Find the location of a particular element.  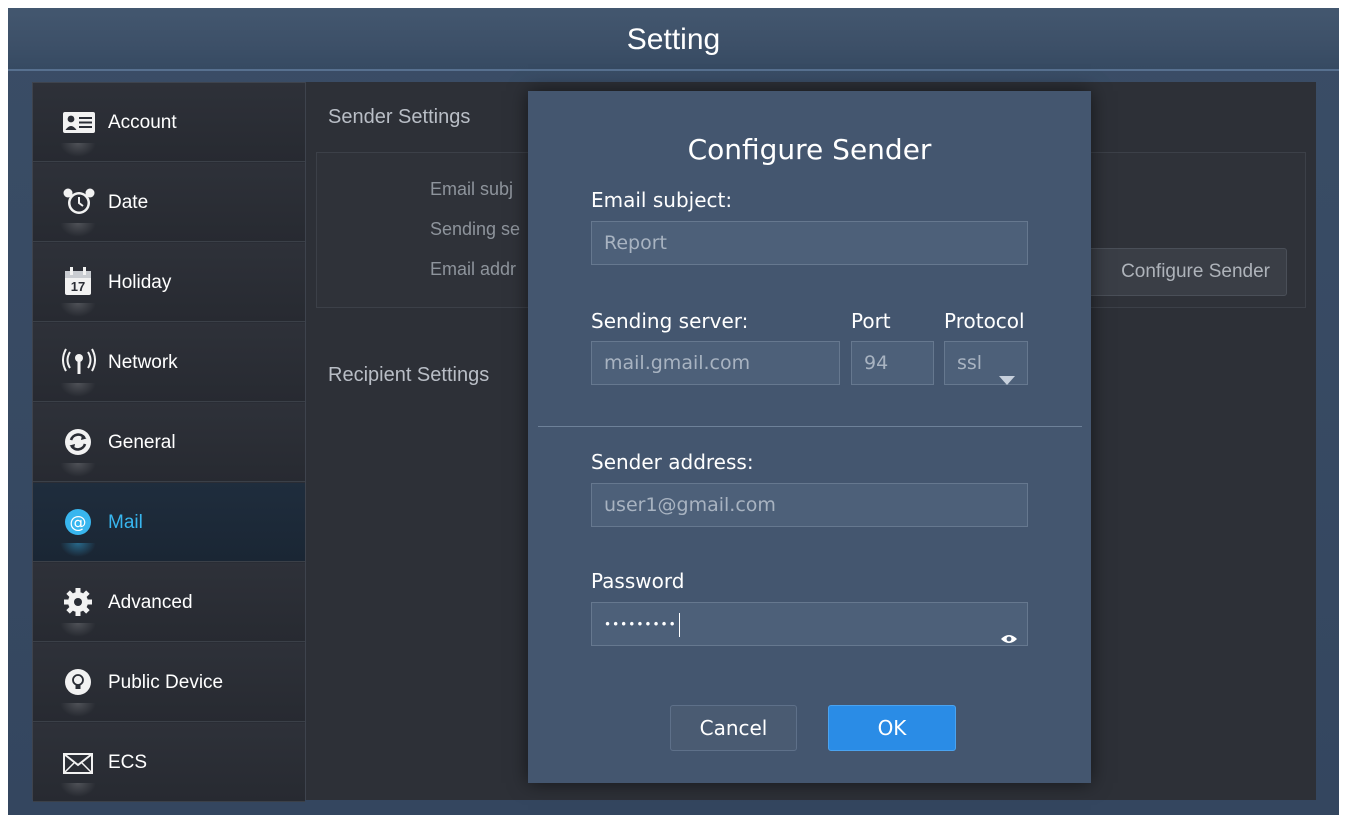

dialog-divider is located at coordinates (810, 426).